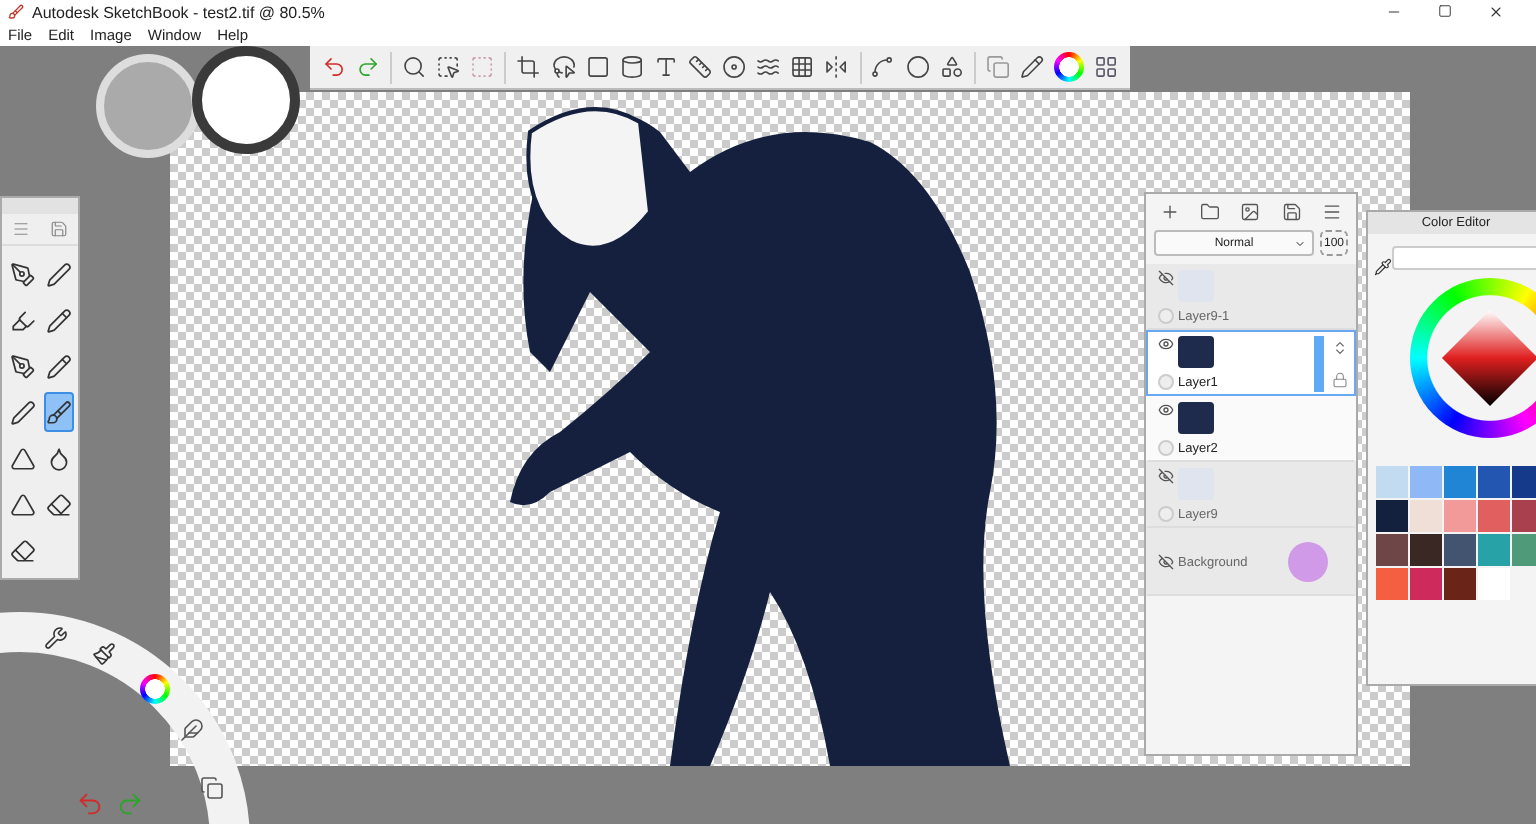  Describe the element at coordinates (334, 67) in the screenshot. I see `undo-icon` at that location.